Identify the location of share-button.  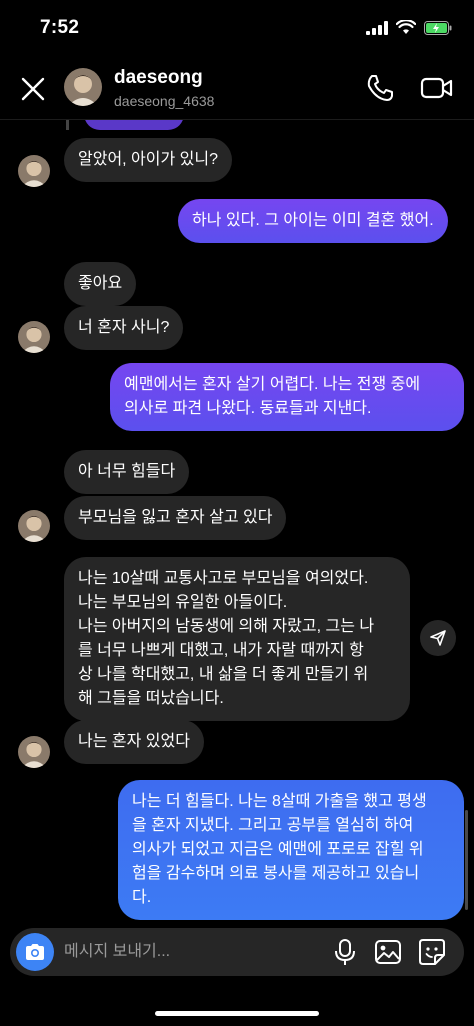
(438, 638).